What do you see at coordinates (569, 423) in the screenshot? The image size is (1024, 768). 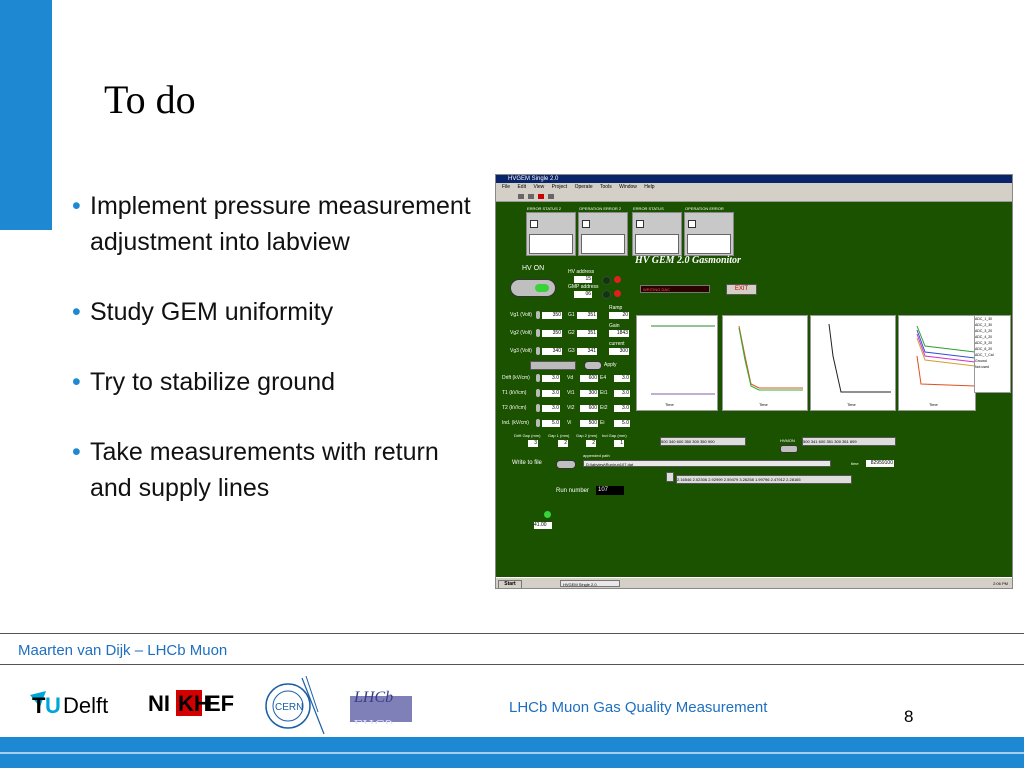 I see `voltage-sub-label: Vi` at bounding box center [569, 423].